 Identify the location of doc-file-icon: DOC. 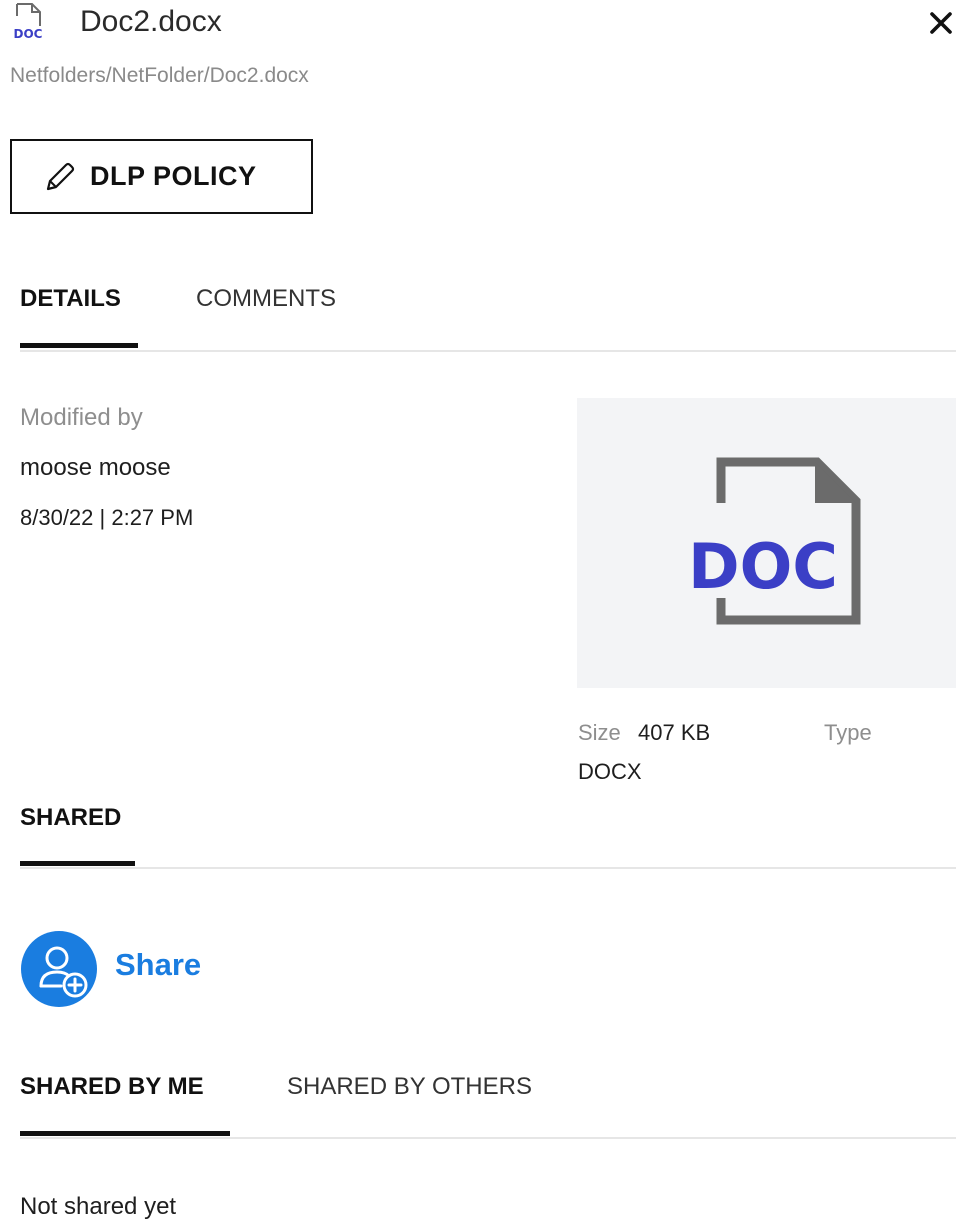
(28, 22).